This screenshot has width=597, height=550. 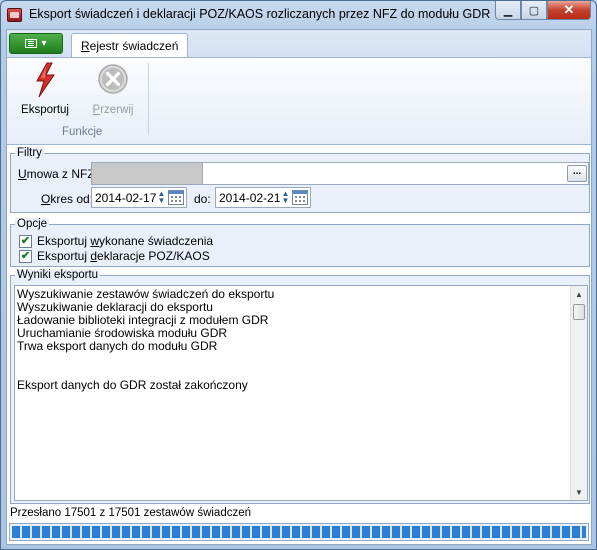 I want to click on results-scrollbar: ▲ ▼, so click(x=578, y=393).